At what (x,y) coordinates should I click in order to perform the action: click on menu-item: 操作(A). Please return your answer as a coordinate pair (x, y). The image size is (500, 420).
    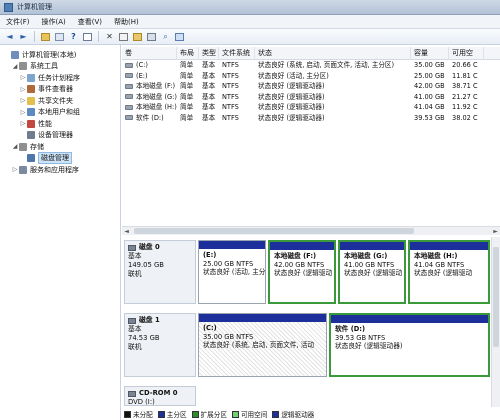
    Looking at the image, I should click on (54, 22).